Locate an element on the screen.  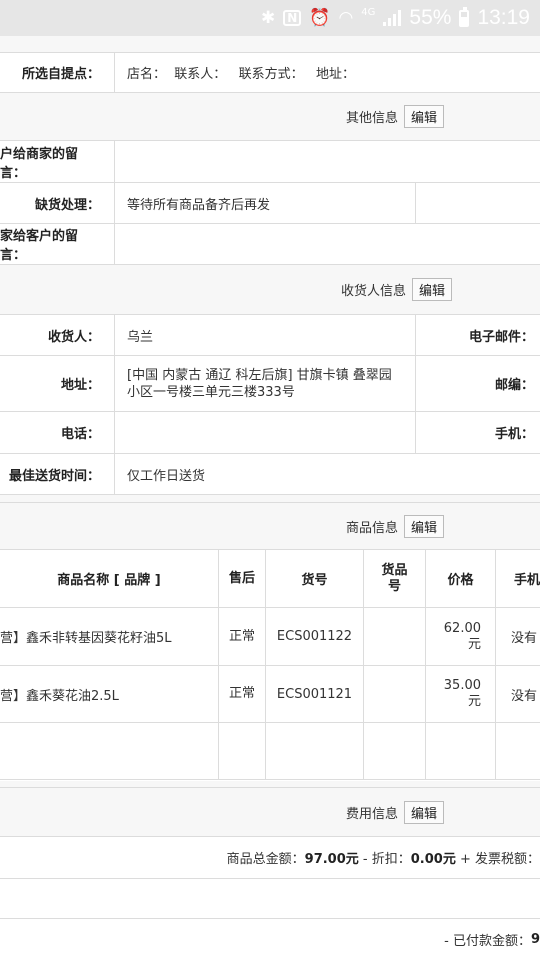
consignee-name-label: 收货人： is located at coordinates (73, 337).